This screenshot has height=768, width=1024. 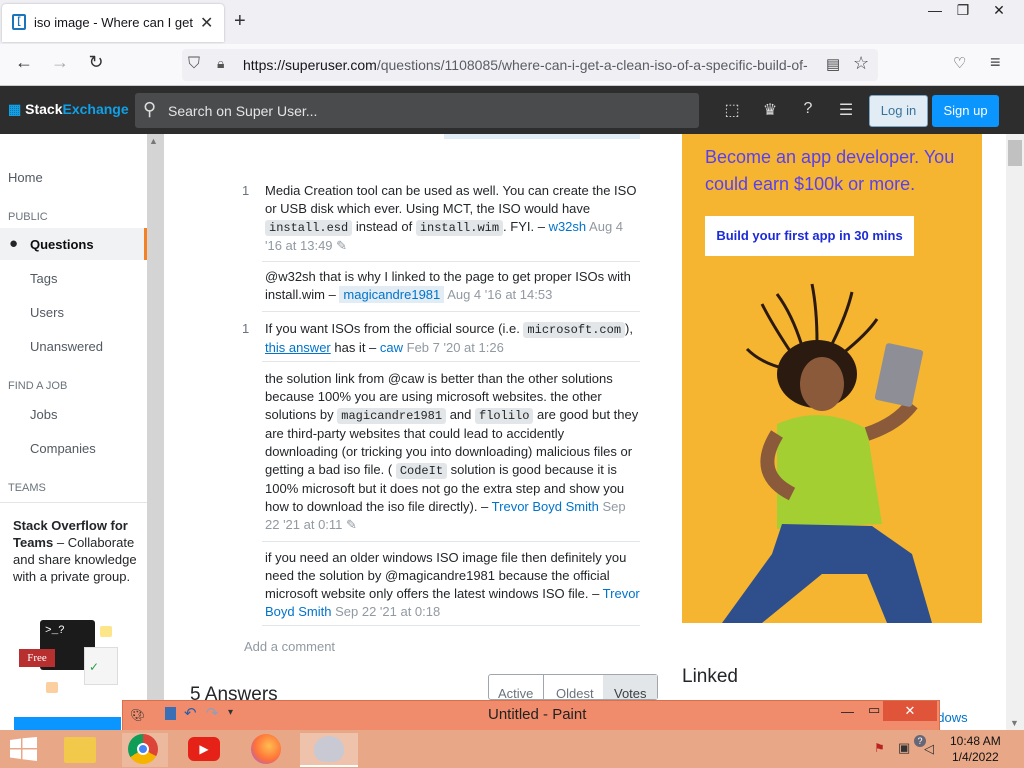 I want to click on pocket-icon: ♡, so click(x=959, y=63).